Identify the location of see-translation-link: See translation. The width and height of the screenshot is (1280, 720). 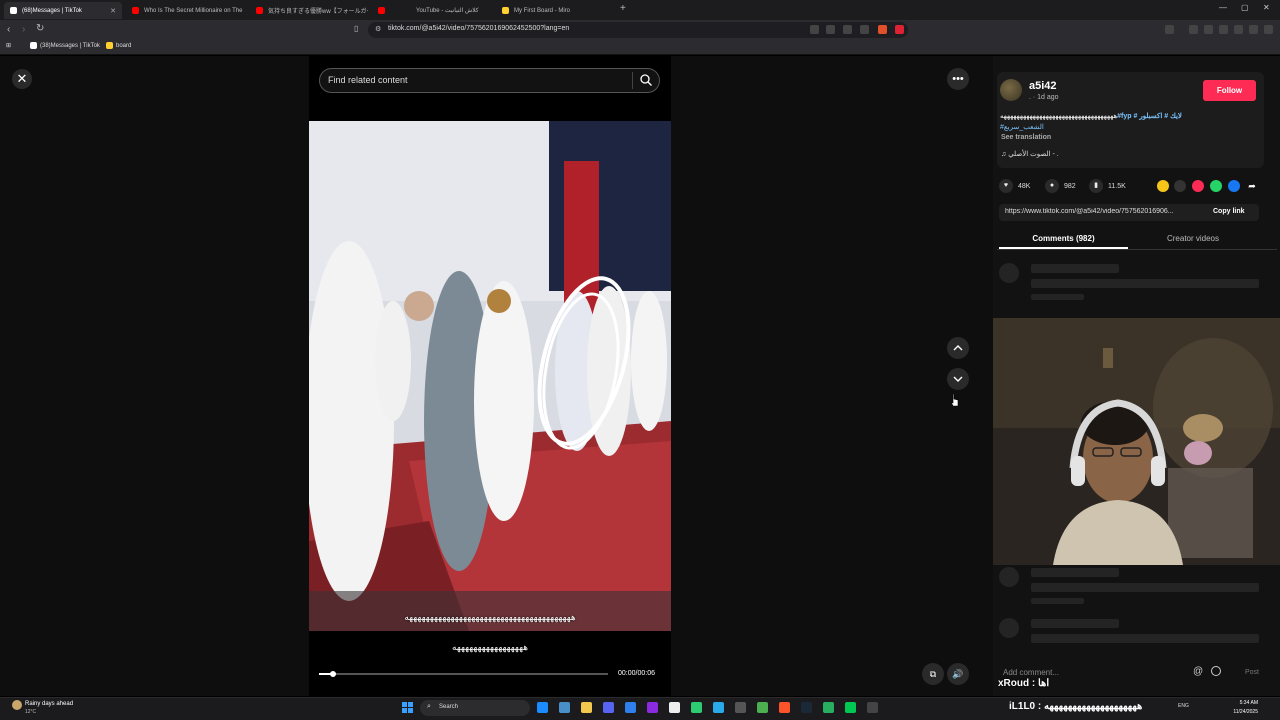
(1026, 137).